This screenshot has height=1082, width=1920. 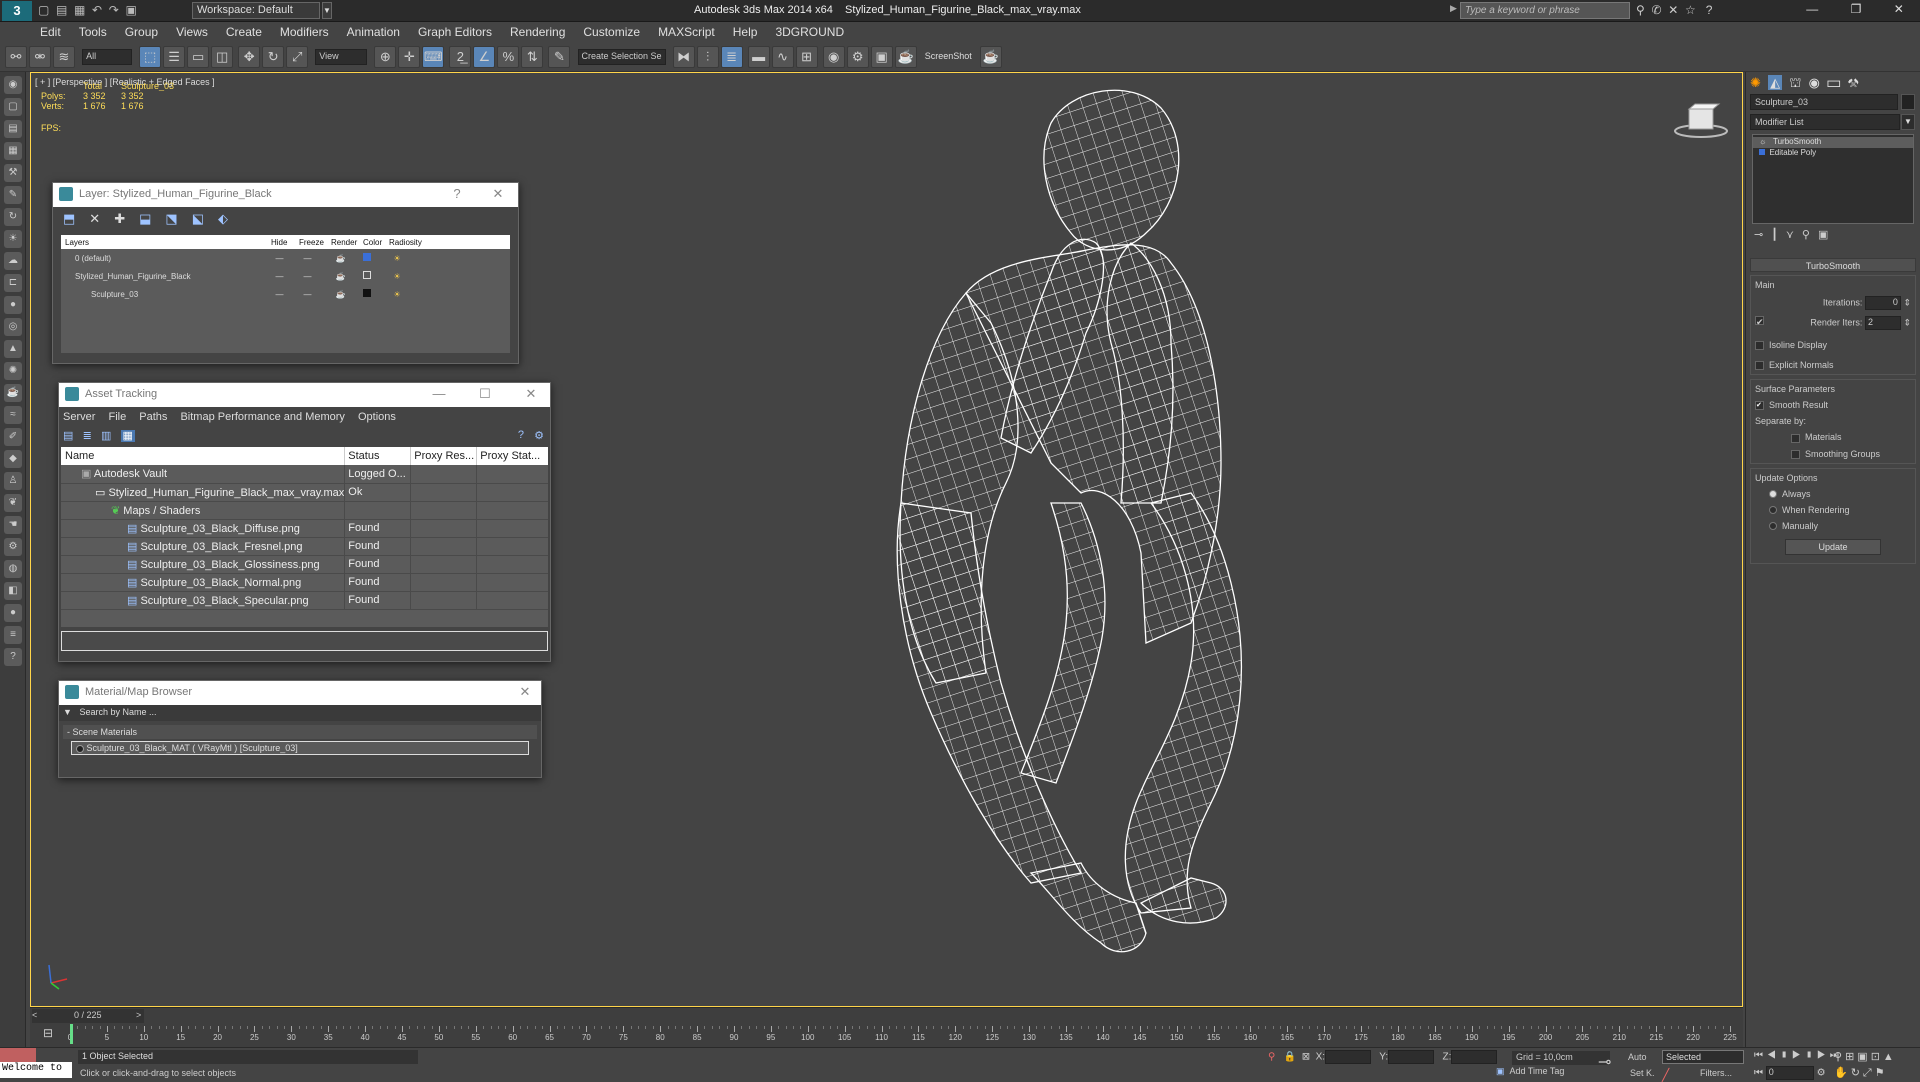 I want to click on layer-name: Stylized_Human_Figurine_Black, so click(x=166, y=276).